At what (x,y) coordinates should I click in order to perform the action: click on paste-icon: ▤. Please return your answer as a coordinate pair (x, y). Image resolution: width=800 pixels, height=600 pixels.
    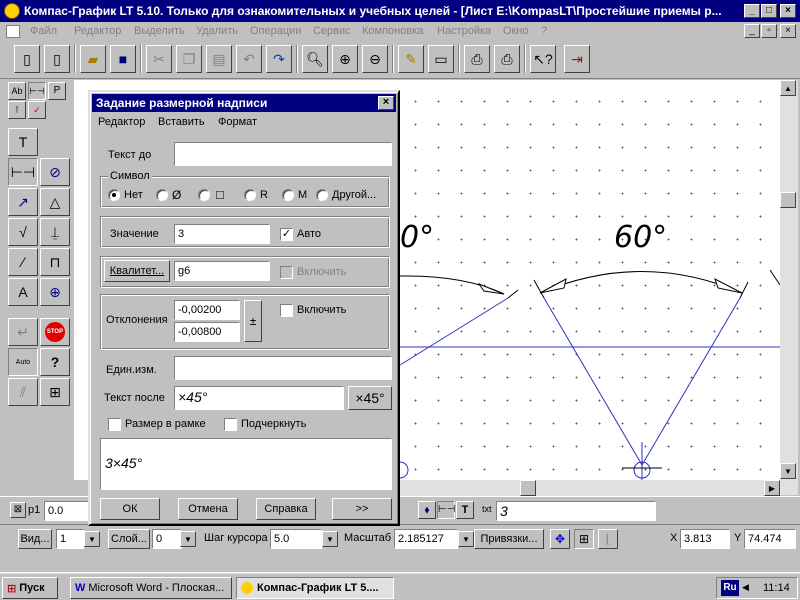
    Looking at the image, I should click on (219, 59).